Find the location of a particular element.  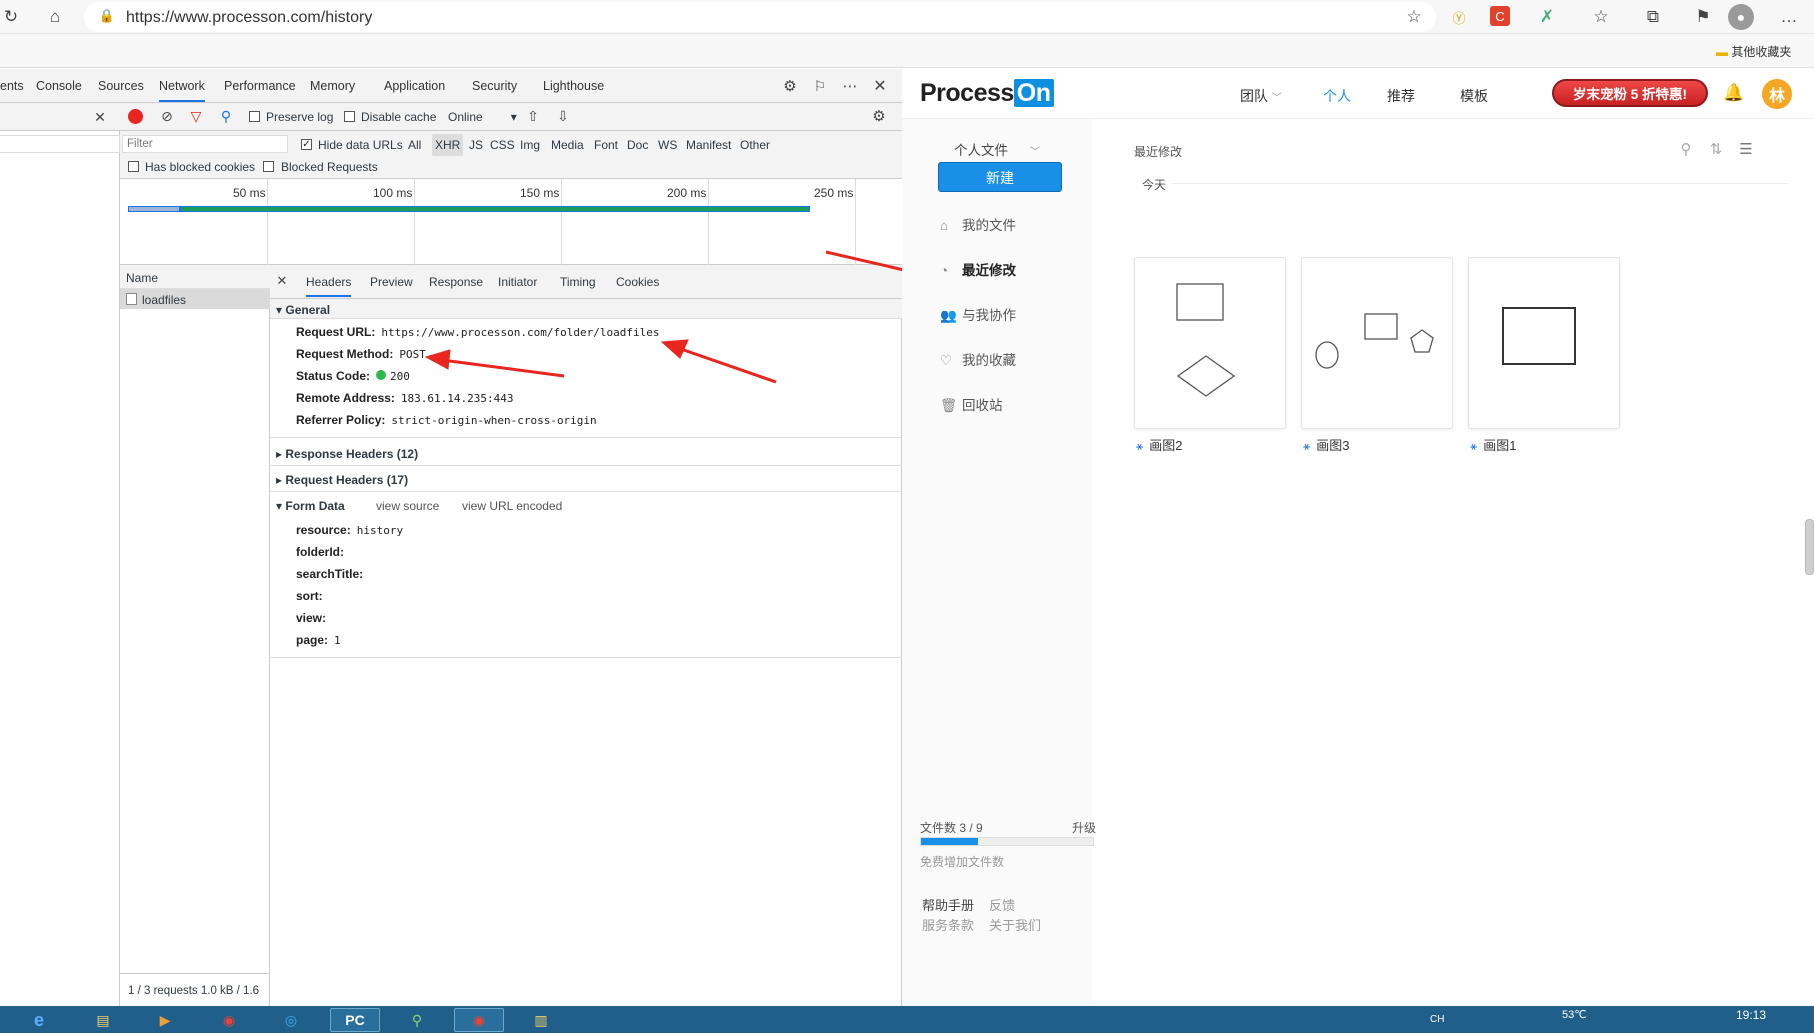

disable-cache-checkbox is located at coordinates (349, 116).